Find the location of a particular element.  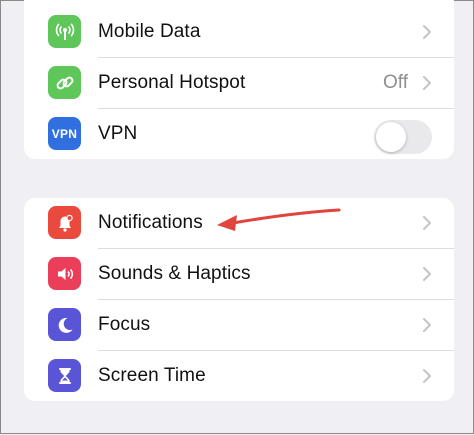

bell-icon is located at coordinates (64, 222).